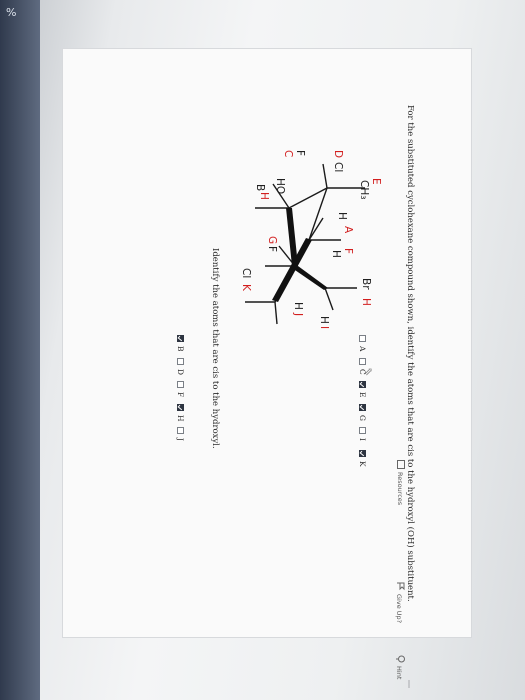 The image size is (525, 700). What do you see at coordinates (246, 273) in the screenshot?
I see `label-Cl-k: Cl` at bounding box center [246, 273].